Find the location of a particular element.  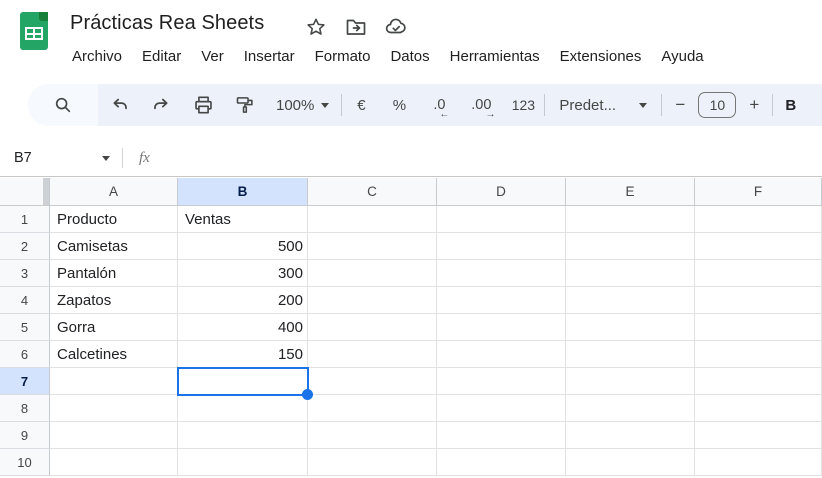

cell-B1: Ventas is located at coordinates (243, 219).